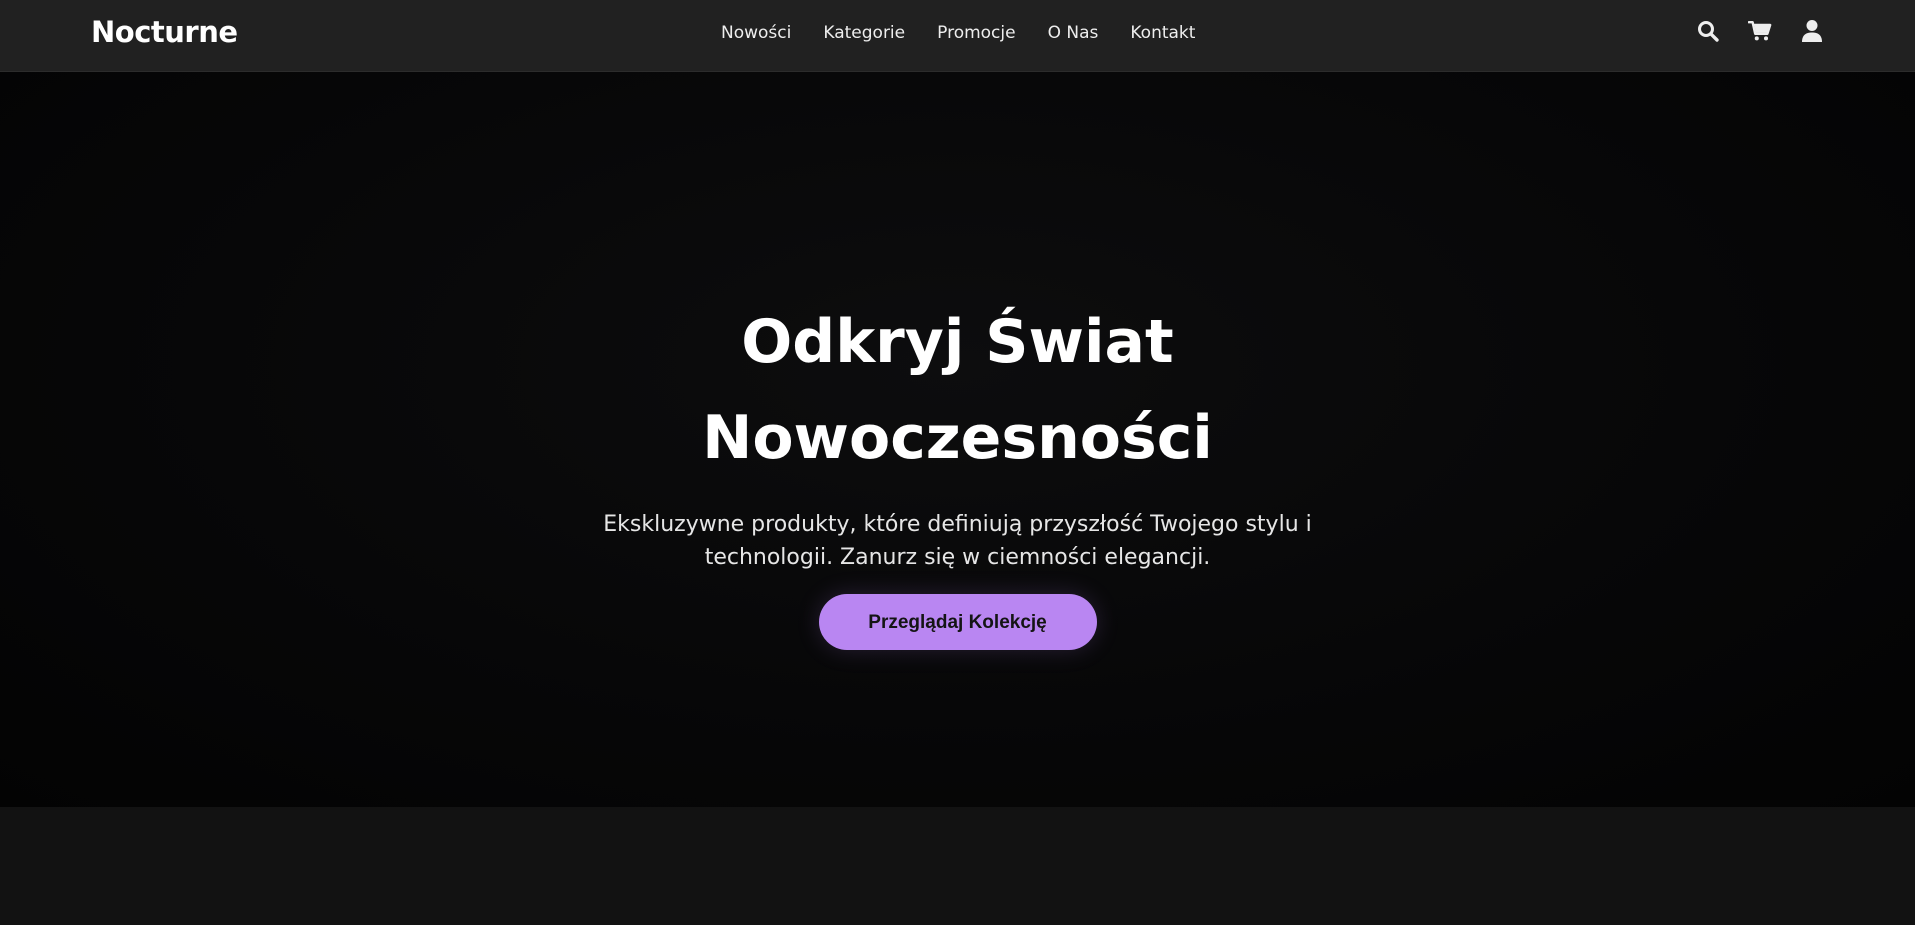 The image size is (1915, 925). I want to click on cart-icon, so click(1760, 31).